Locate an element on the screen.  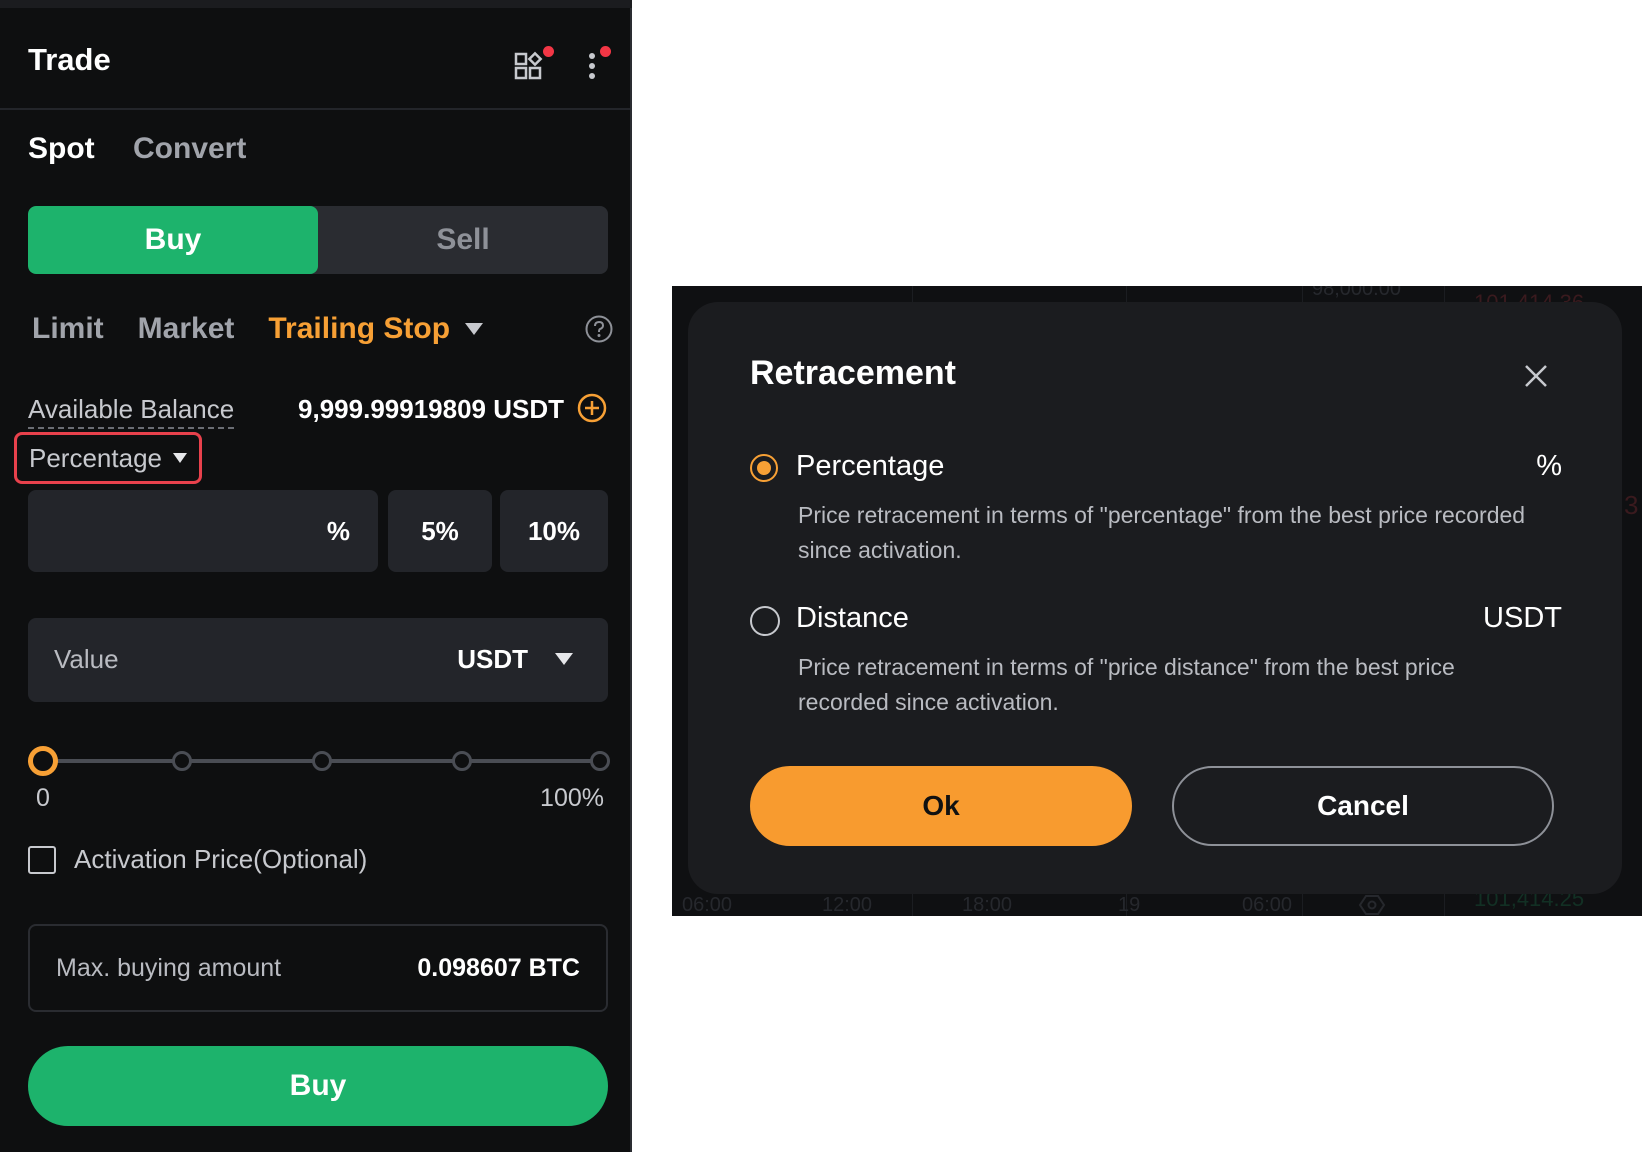
chart-time-label: 12:00 is located at coordinates (847, 905).